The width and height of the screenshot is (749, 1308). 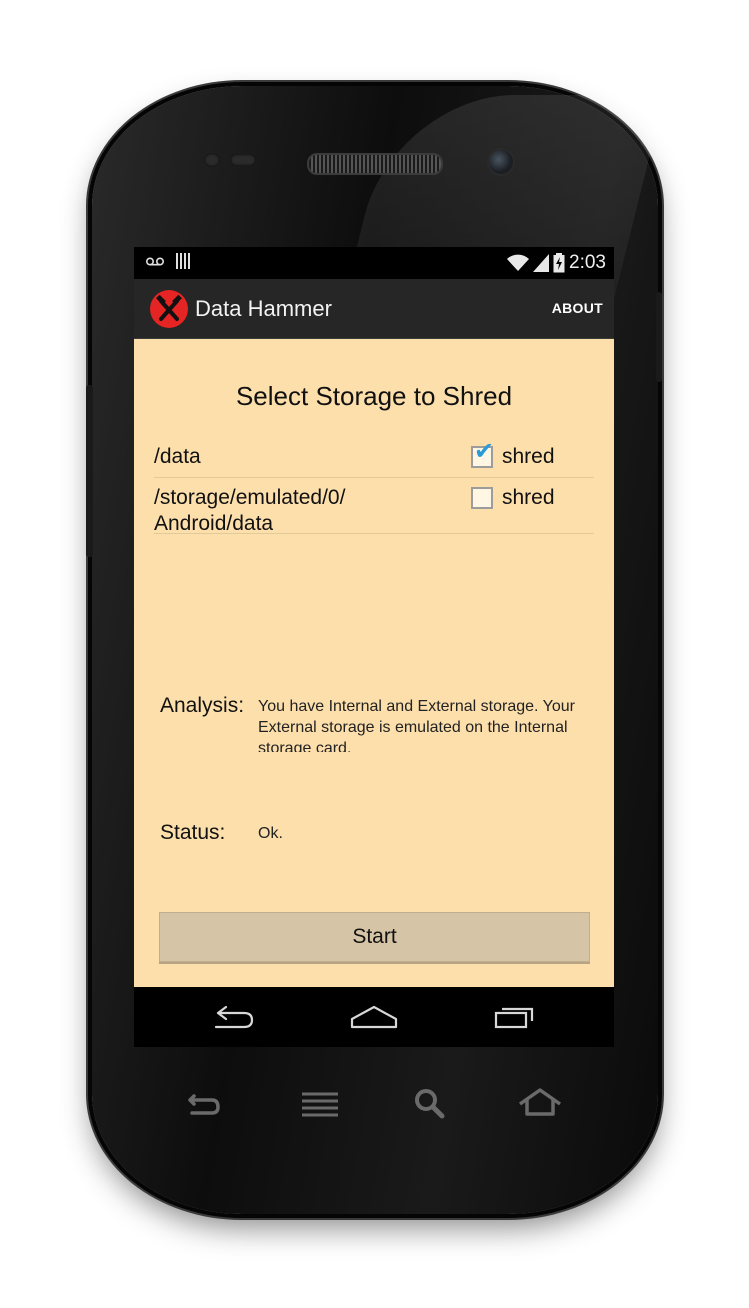 What do you see at coordinates (374, 506) in the screenshot?
I see `storage-row-emulated: /storage/emulated/0/ Android/data shred` at bounding box center [374, 506].